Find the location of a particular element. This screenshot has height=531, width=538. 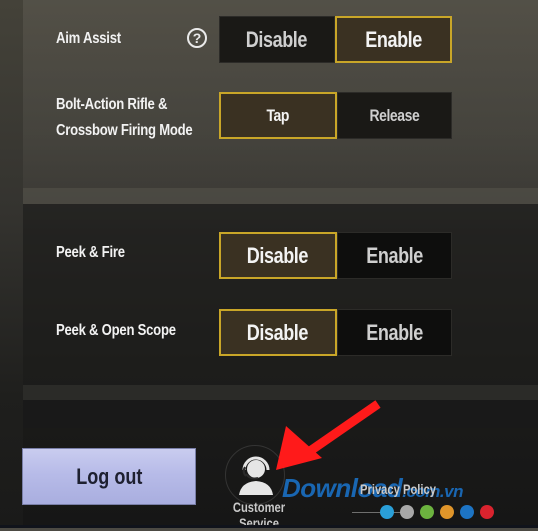

aim-assist-enable-button: Enable is located at coordinates (393, 39).